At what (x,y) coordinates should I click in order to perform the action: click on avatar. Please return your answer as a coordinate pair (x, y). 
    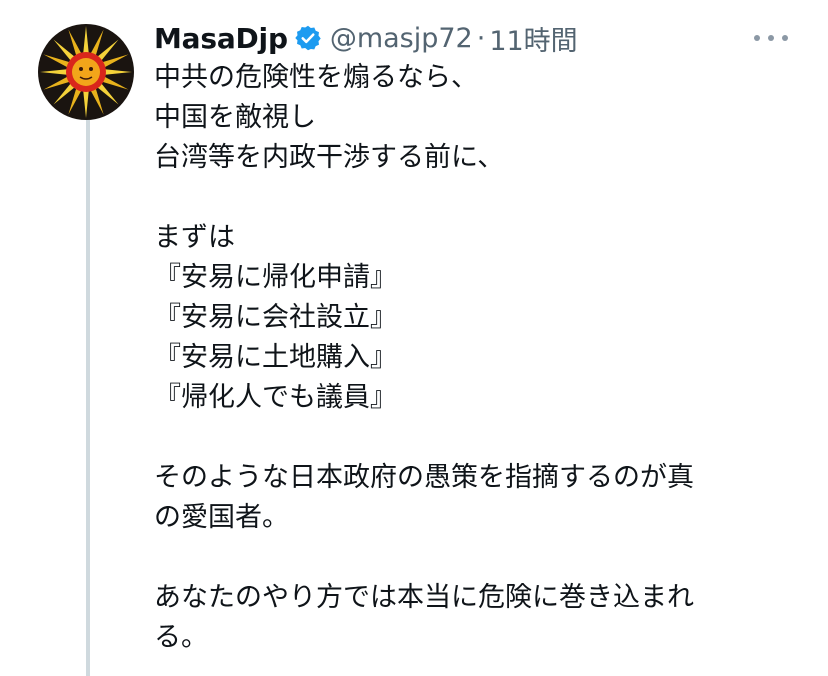
    Looking at the image, I should click on (86, 72).